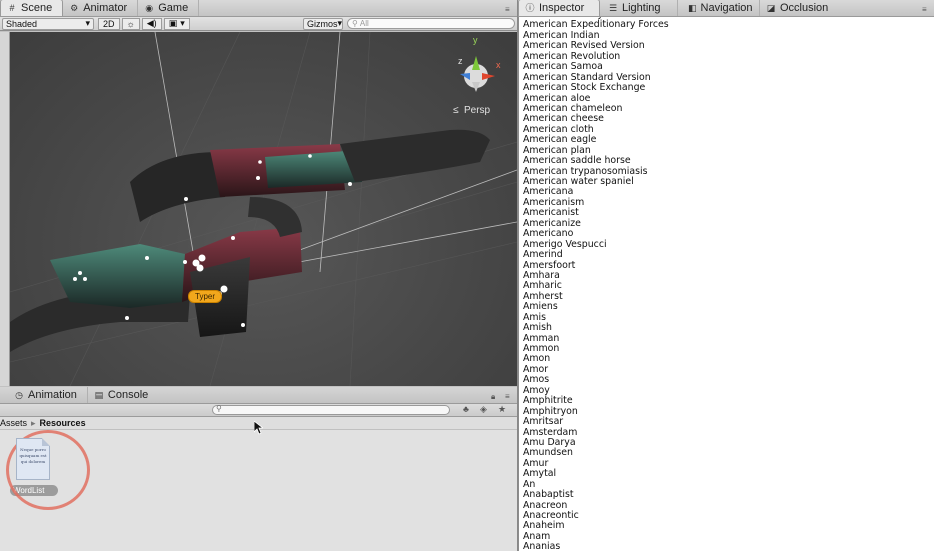 The height and width of the screenshot is (551, 934). Describe the element at coordinates (48, 23) in the screenshot. I see `shading-mode-dropdown: Shaded ▾` at that location.